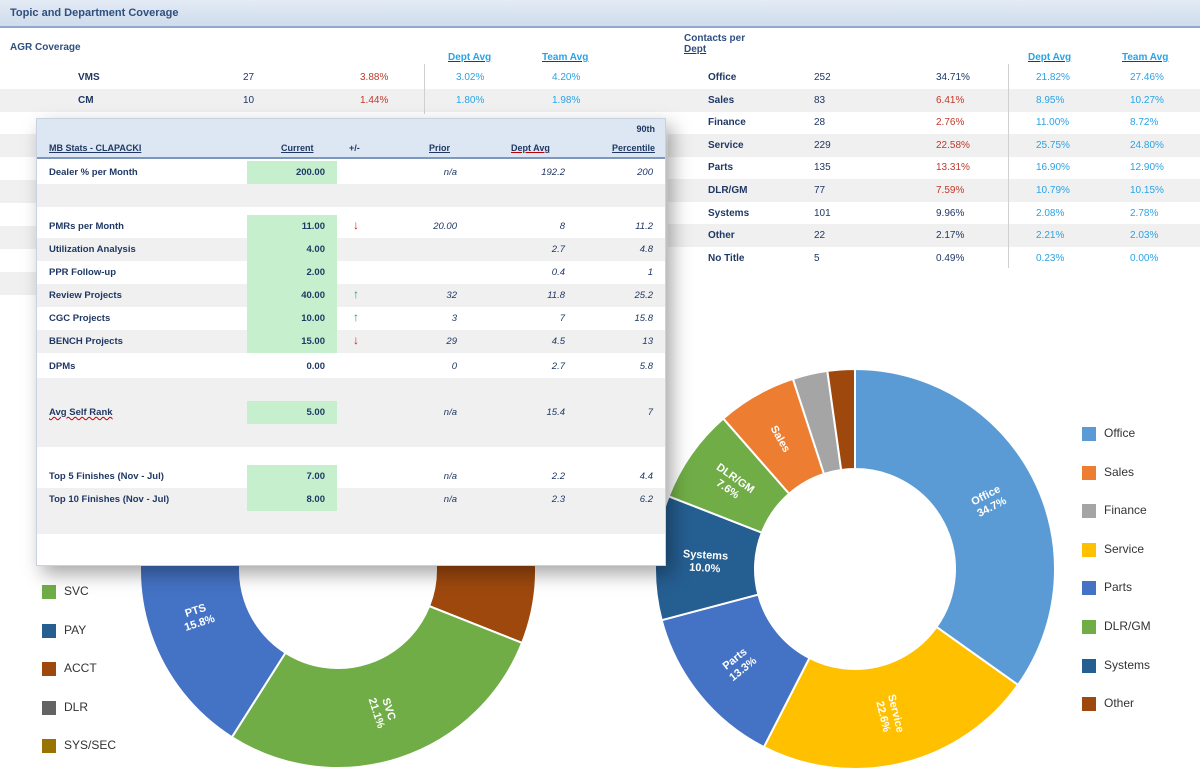 This screenshot has height=784, width=1200. What do you see at coordinates (313, 318) in the screenshot?
I see `stat-current: 10.00` at bounding box center [313, 318].